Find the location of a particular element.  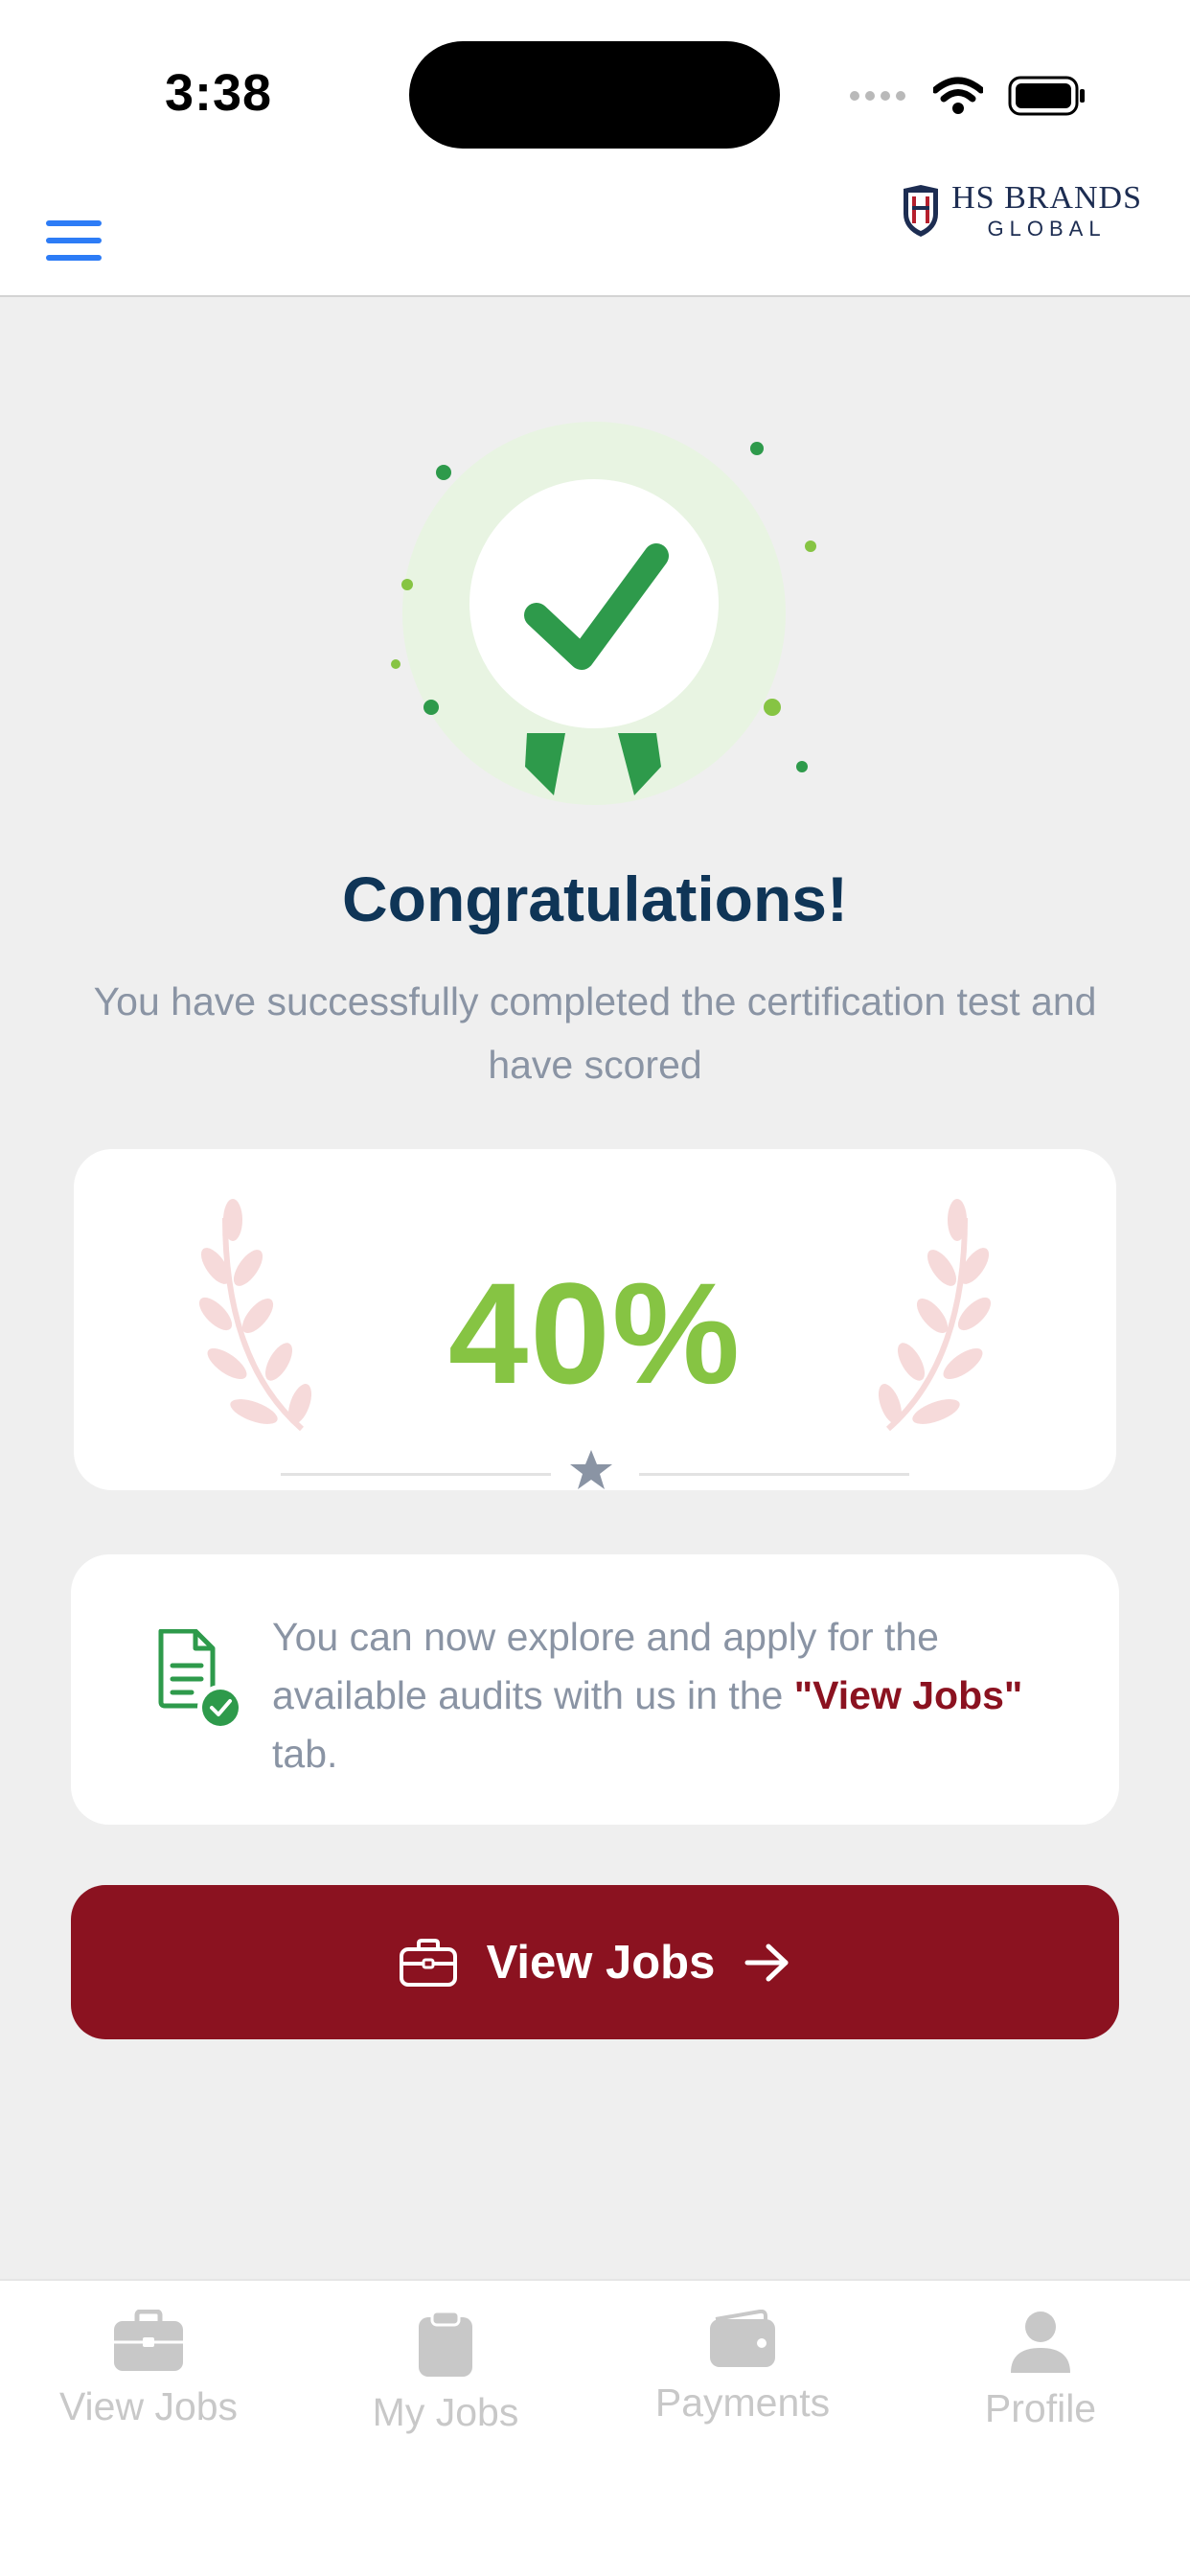

view-jobs-button: View Jobs is located at coordinates (595, 1962).